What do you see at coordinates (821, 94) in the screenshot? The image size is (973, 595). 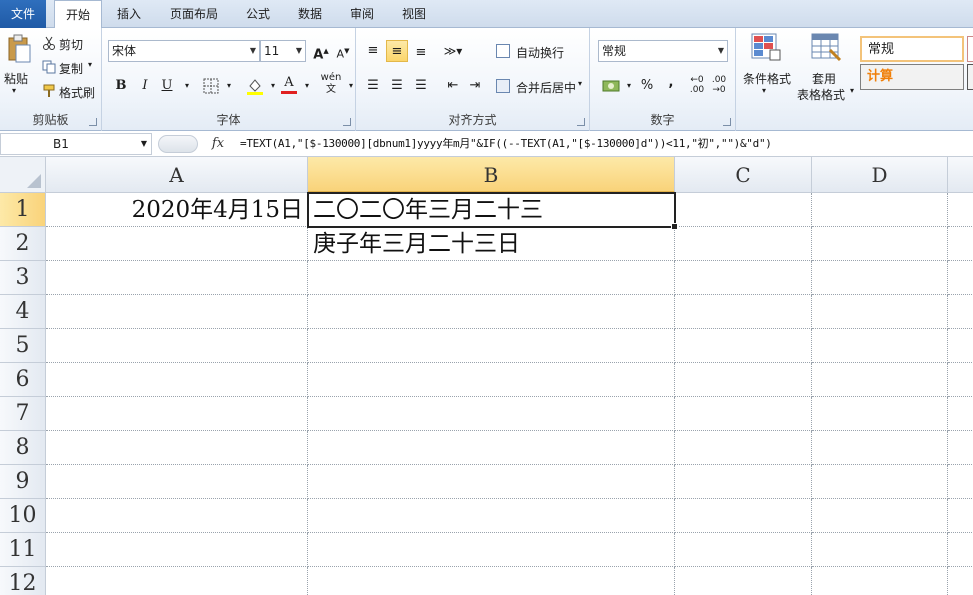 I see `format-as-table-label-2: 表格格式` at bounding box center [821, 94].